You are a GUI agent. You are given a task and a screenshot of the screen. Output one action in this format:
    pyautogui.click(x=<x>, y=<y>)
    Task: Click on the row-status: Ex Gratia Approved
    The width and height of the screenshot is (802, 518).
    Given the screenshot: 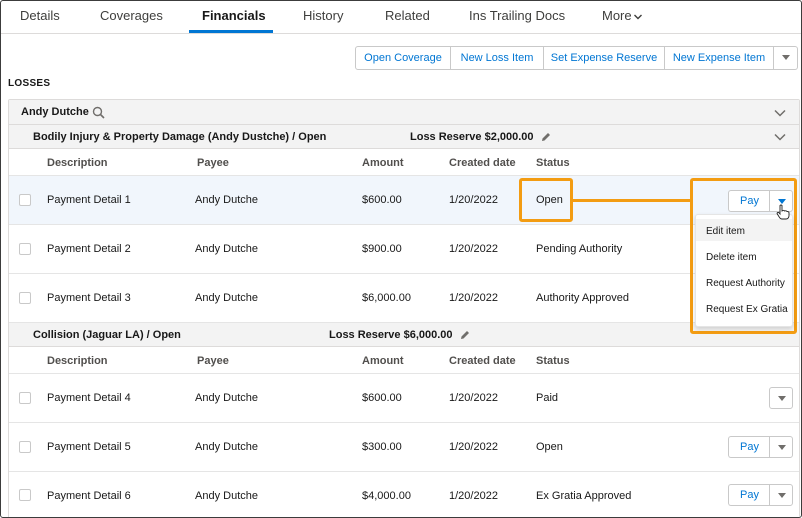 What is the action you would take?
    pyautogui.click(x=584, y=496)
    